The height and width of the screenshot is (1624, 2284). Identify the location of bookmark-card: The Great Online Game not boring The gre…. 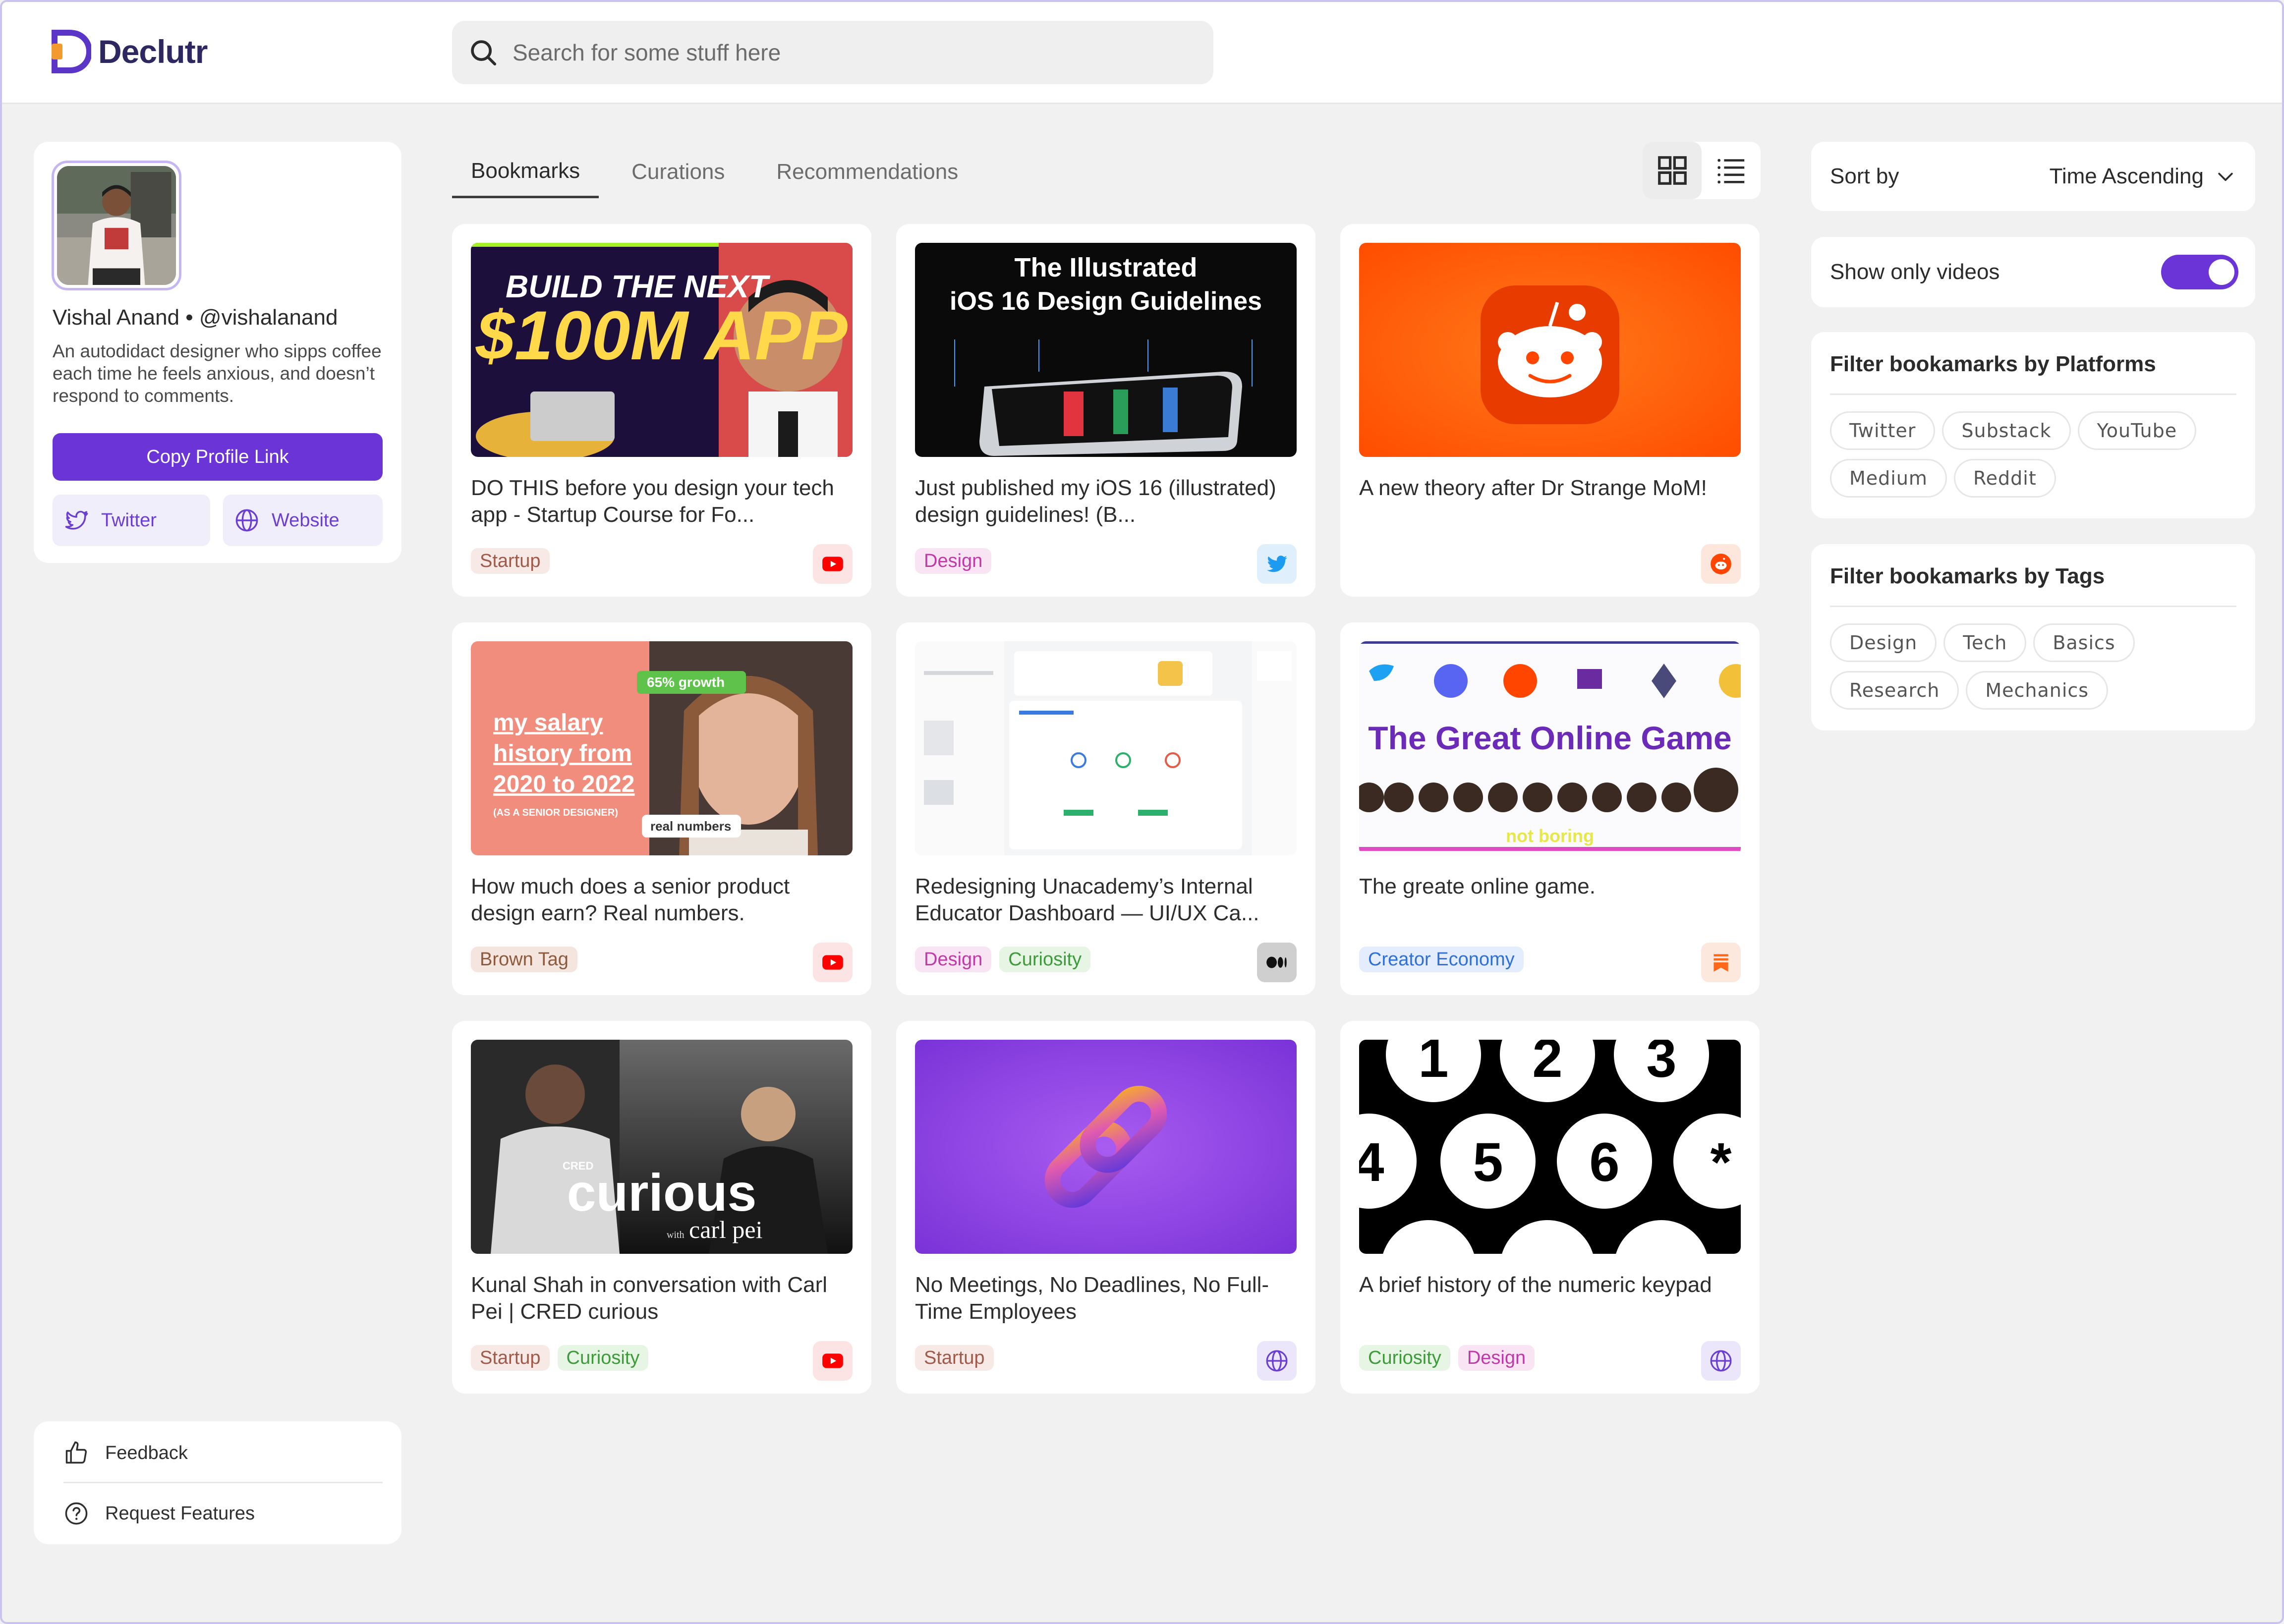
(1550, 808).